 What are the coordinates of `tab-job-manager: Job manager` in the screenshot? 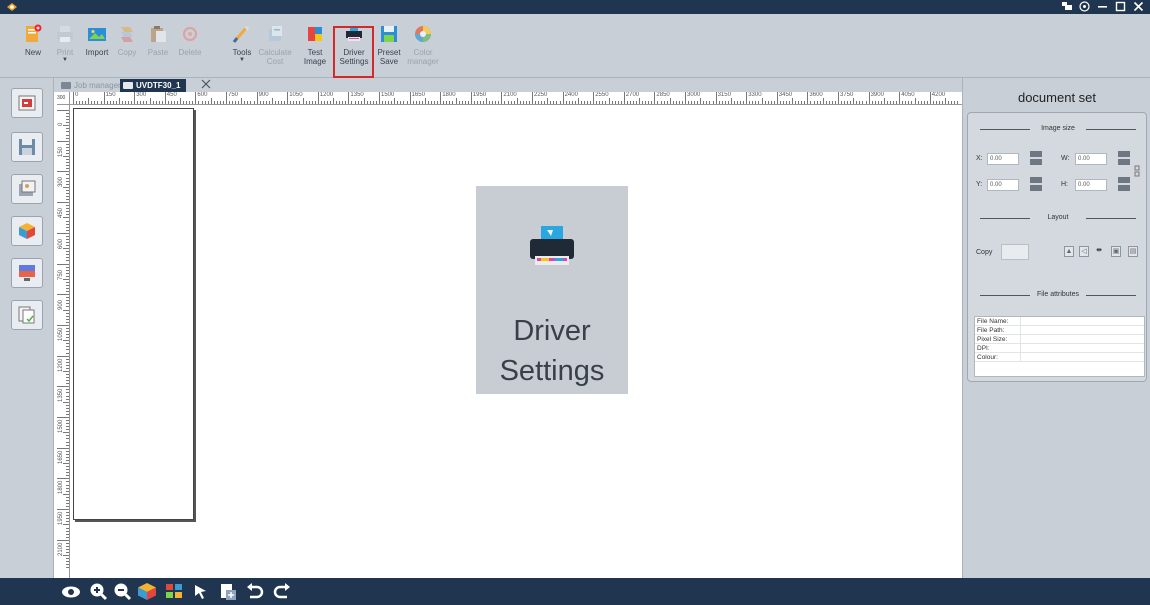 It's located at (91, 85).